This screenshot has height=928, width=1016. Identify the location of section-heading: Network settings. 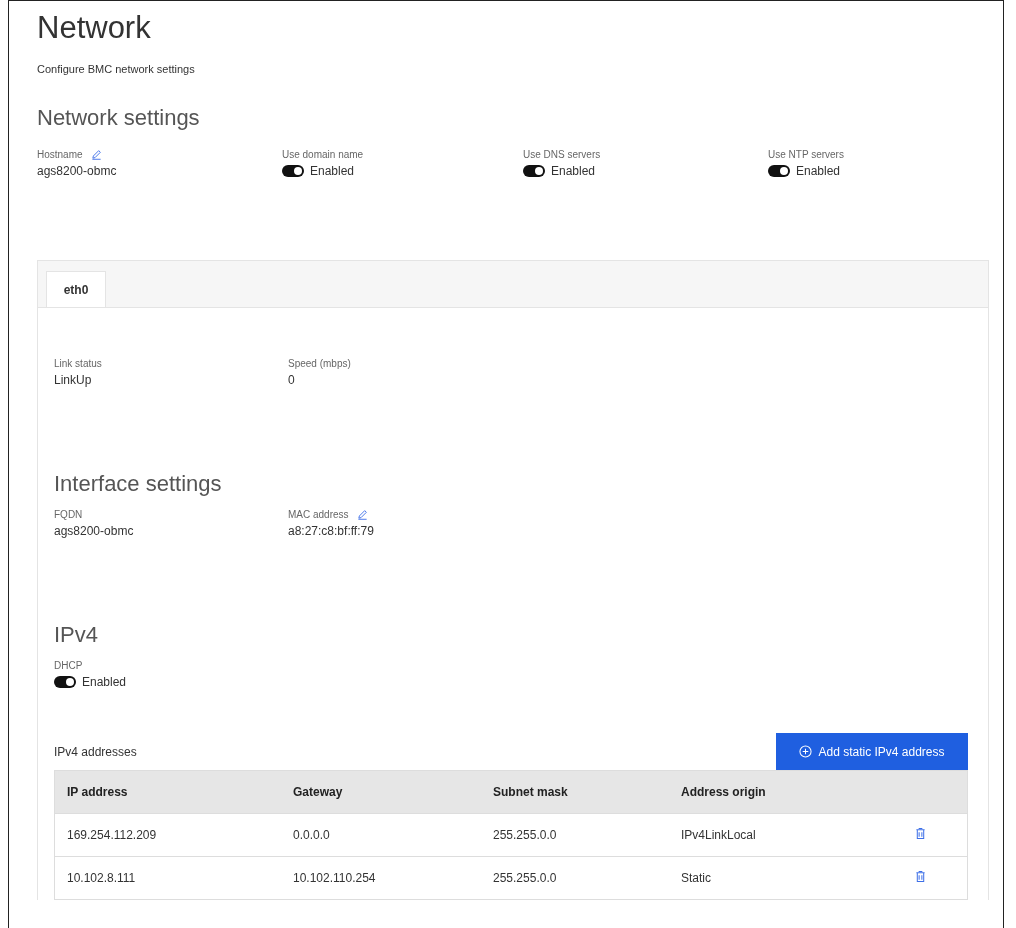
(119, 118).